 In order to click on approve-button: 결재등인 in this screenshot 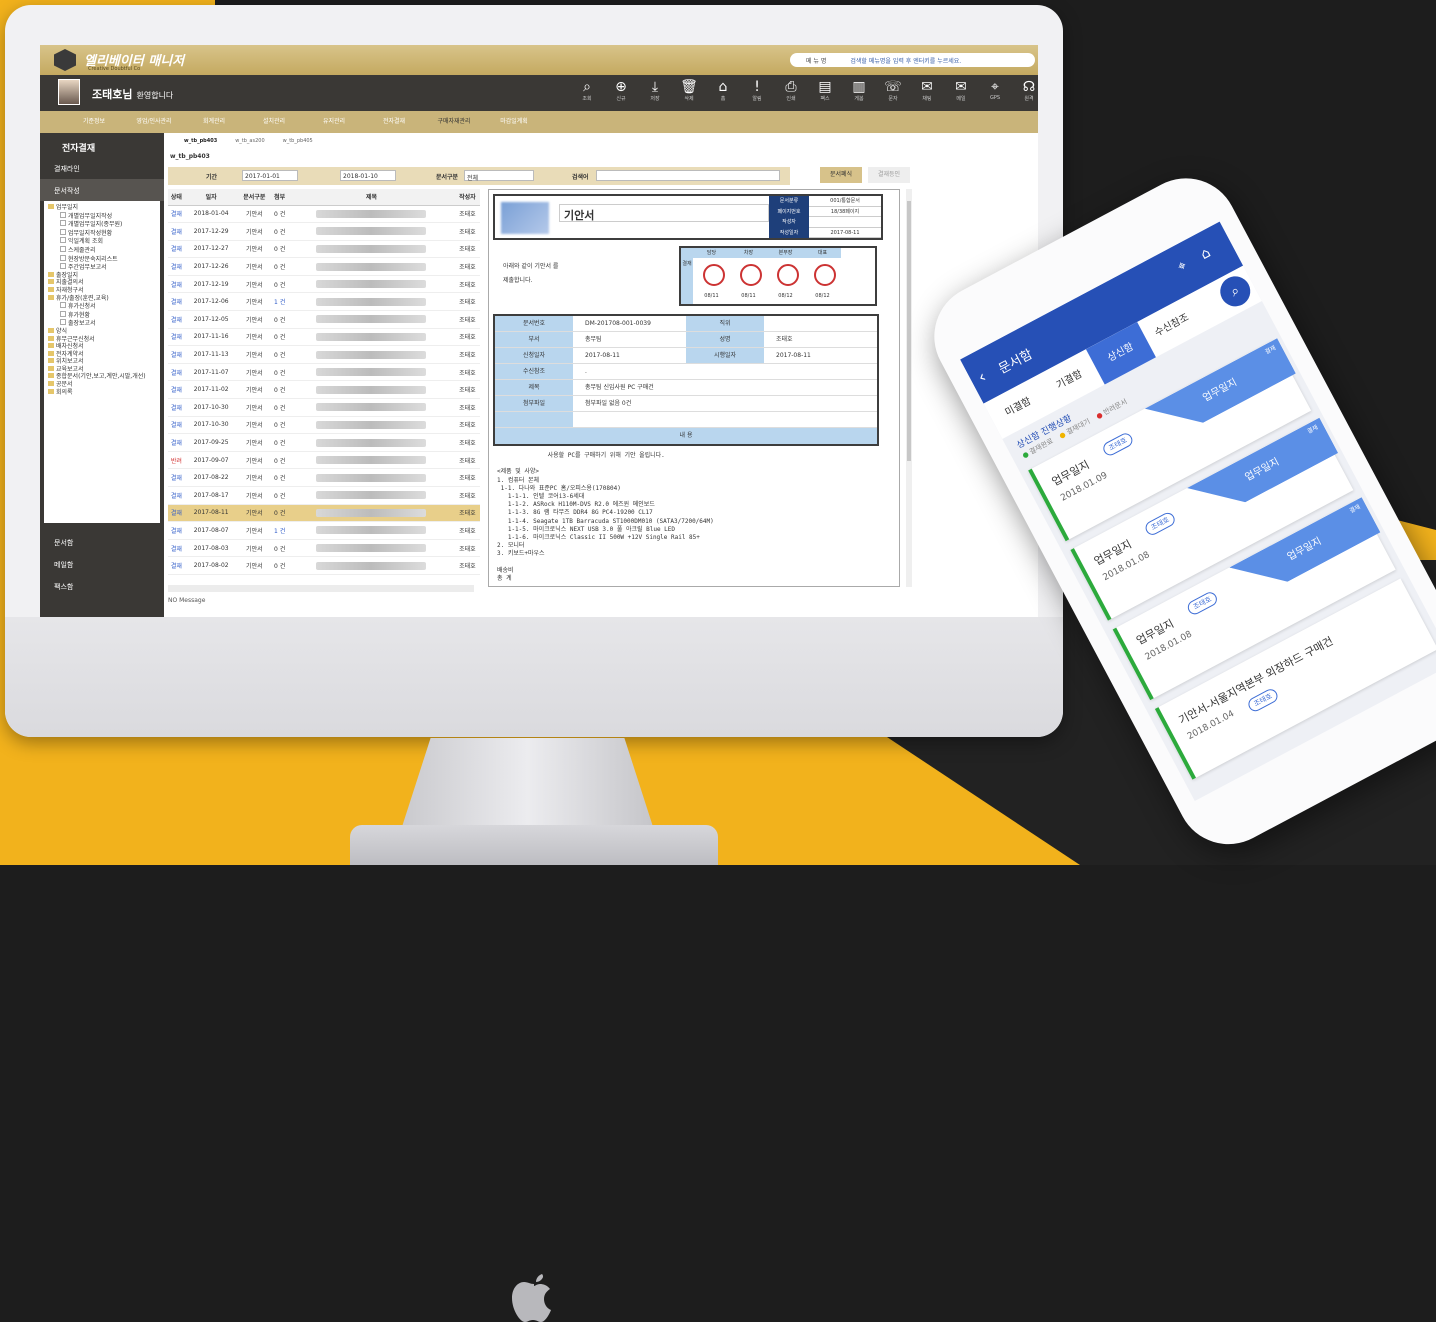, I will do `click(889, 175)`.